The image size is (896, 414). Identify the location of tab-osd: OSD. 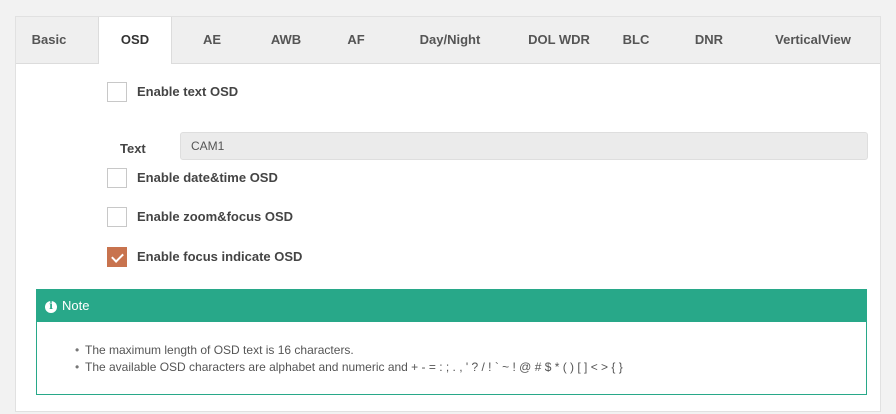
(135, 40).